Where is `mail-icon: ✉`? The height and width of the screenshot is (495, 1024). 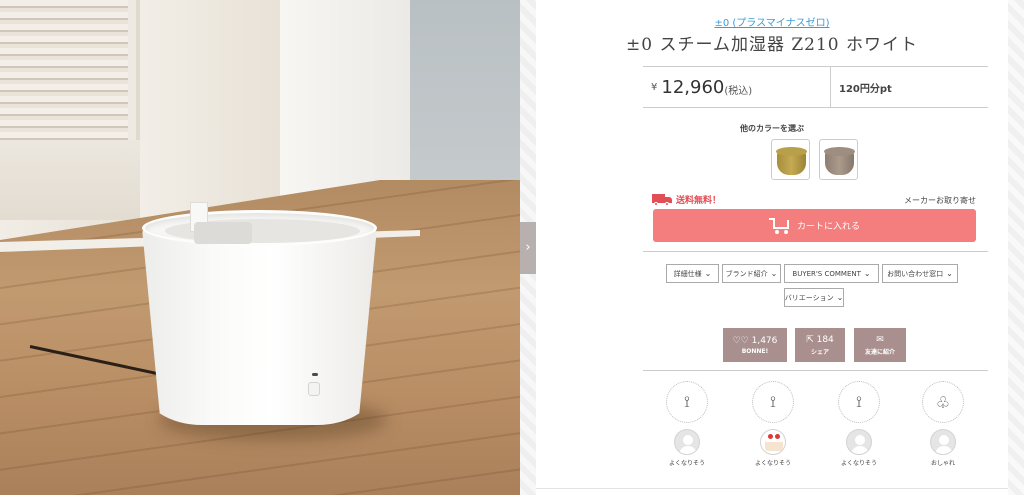
mail-icon: ✉ is located at coordinates (880, 339).